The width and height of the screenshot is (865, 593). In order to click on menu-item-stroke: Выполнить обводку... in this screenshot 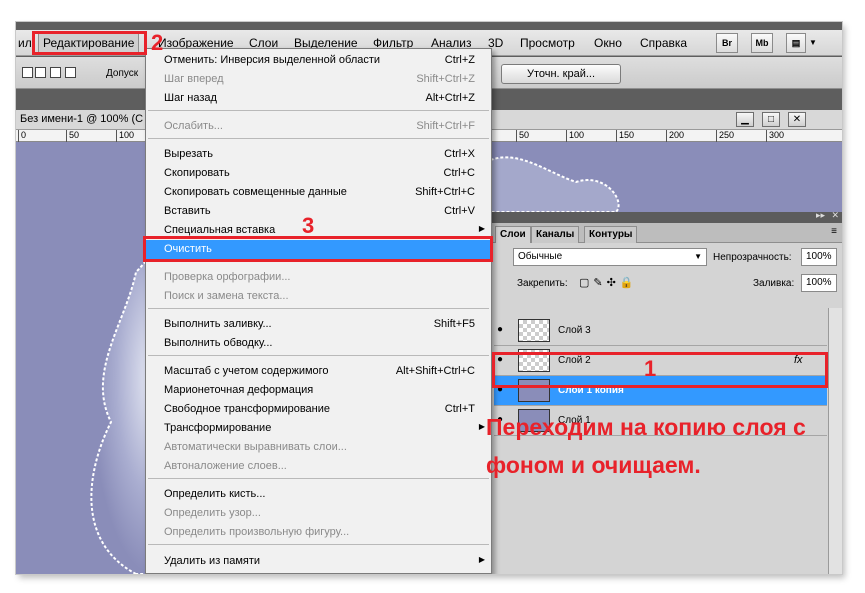, I will do `click(318, 343)`.